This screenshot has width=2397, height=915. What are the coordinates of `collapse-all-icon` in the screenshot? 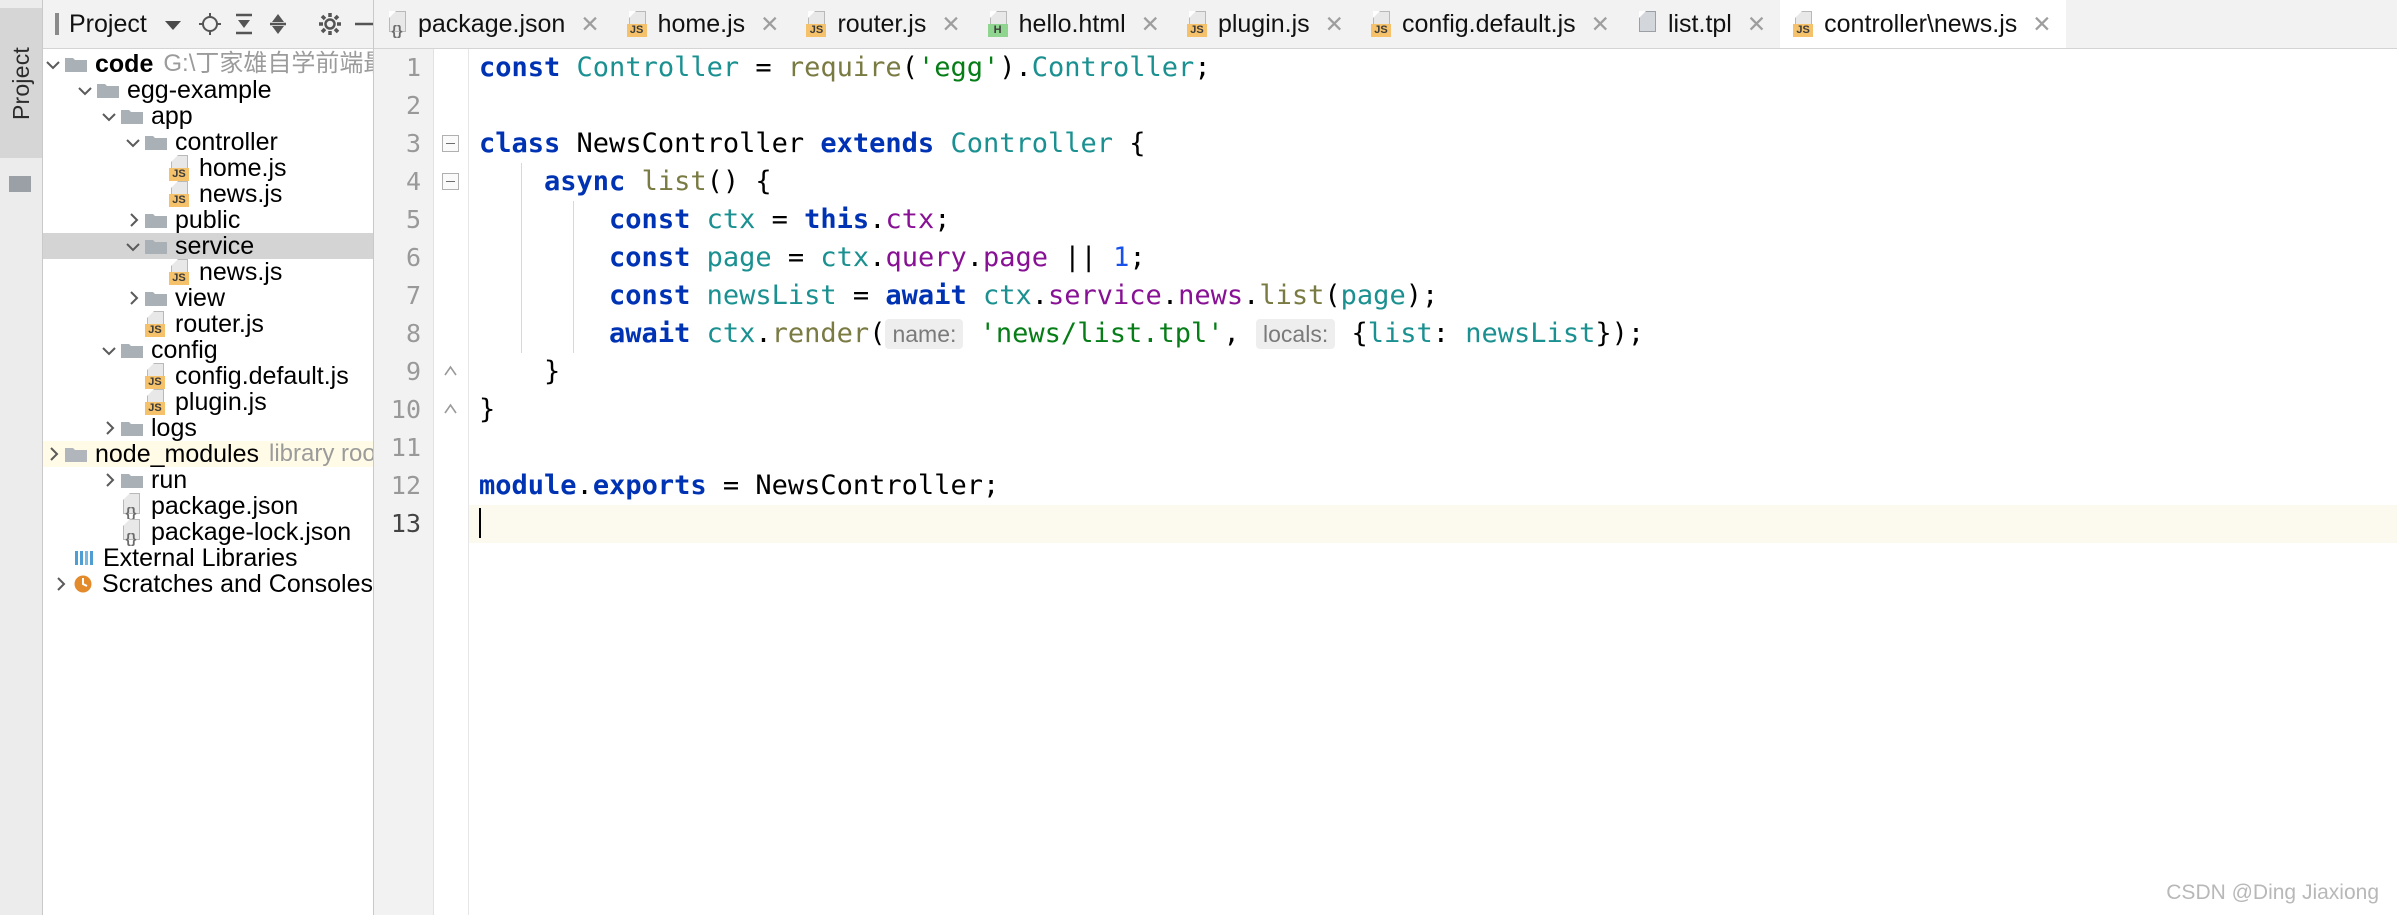 It's located at (278, 24).